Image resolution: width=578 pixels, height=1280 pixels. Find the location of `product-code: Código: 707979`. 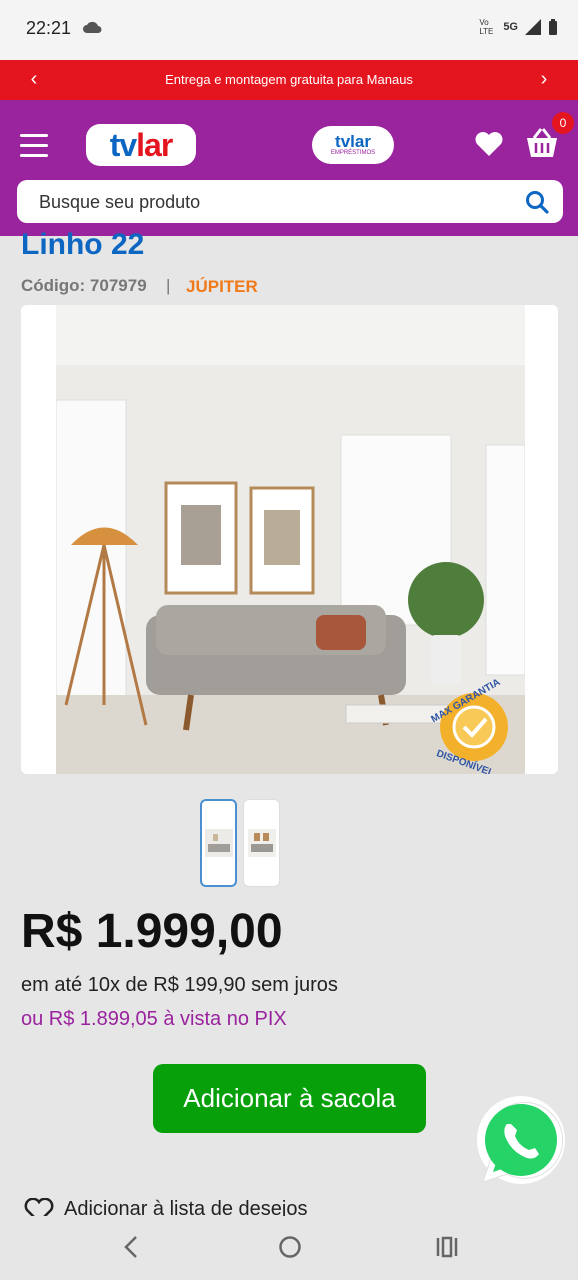

product-code: Código: 707979 is located at coordinates (84, 285).